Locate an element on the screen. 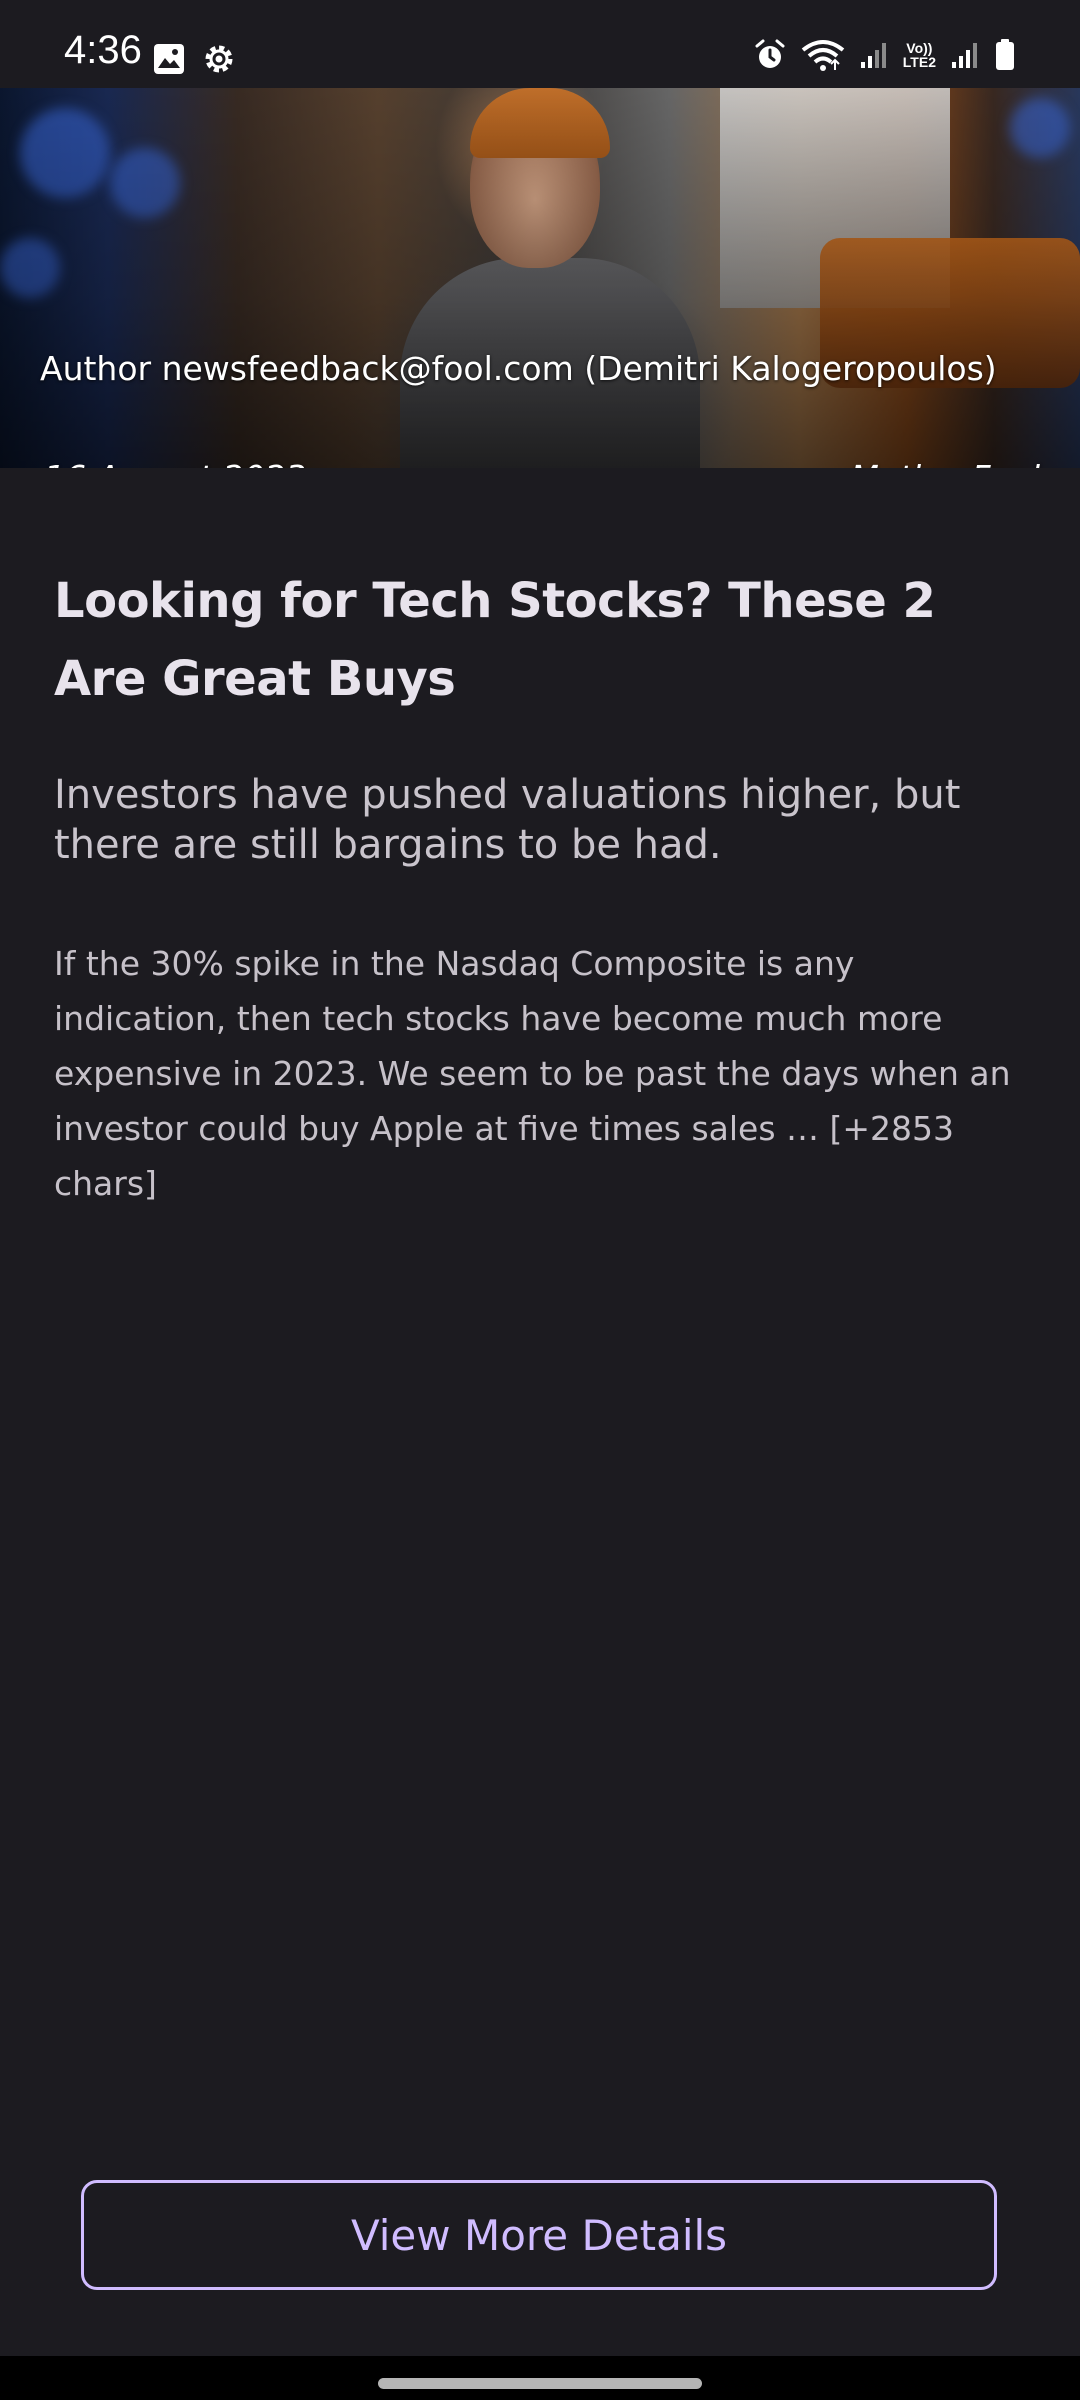  article-source: Motley Fool is located at coordinates (945, 463).